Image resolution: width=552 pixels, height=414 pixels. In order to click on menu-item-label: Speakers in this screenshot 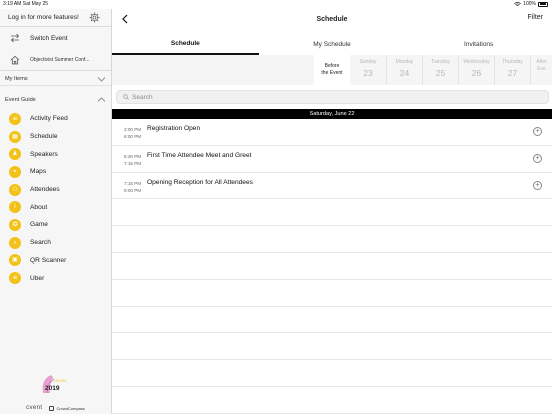, I will do `click(44, 154)`.